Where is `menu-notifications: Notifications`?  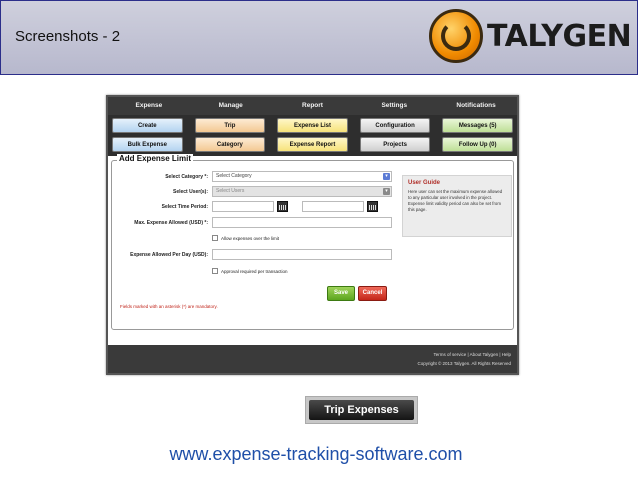 menu-notifications: Notifications is located at coordinates (476, 106).